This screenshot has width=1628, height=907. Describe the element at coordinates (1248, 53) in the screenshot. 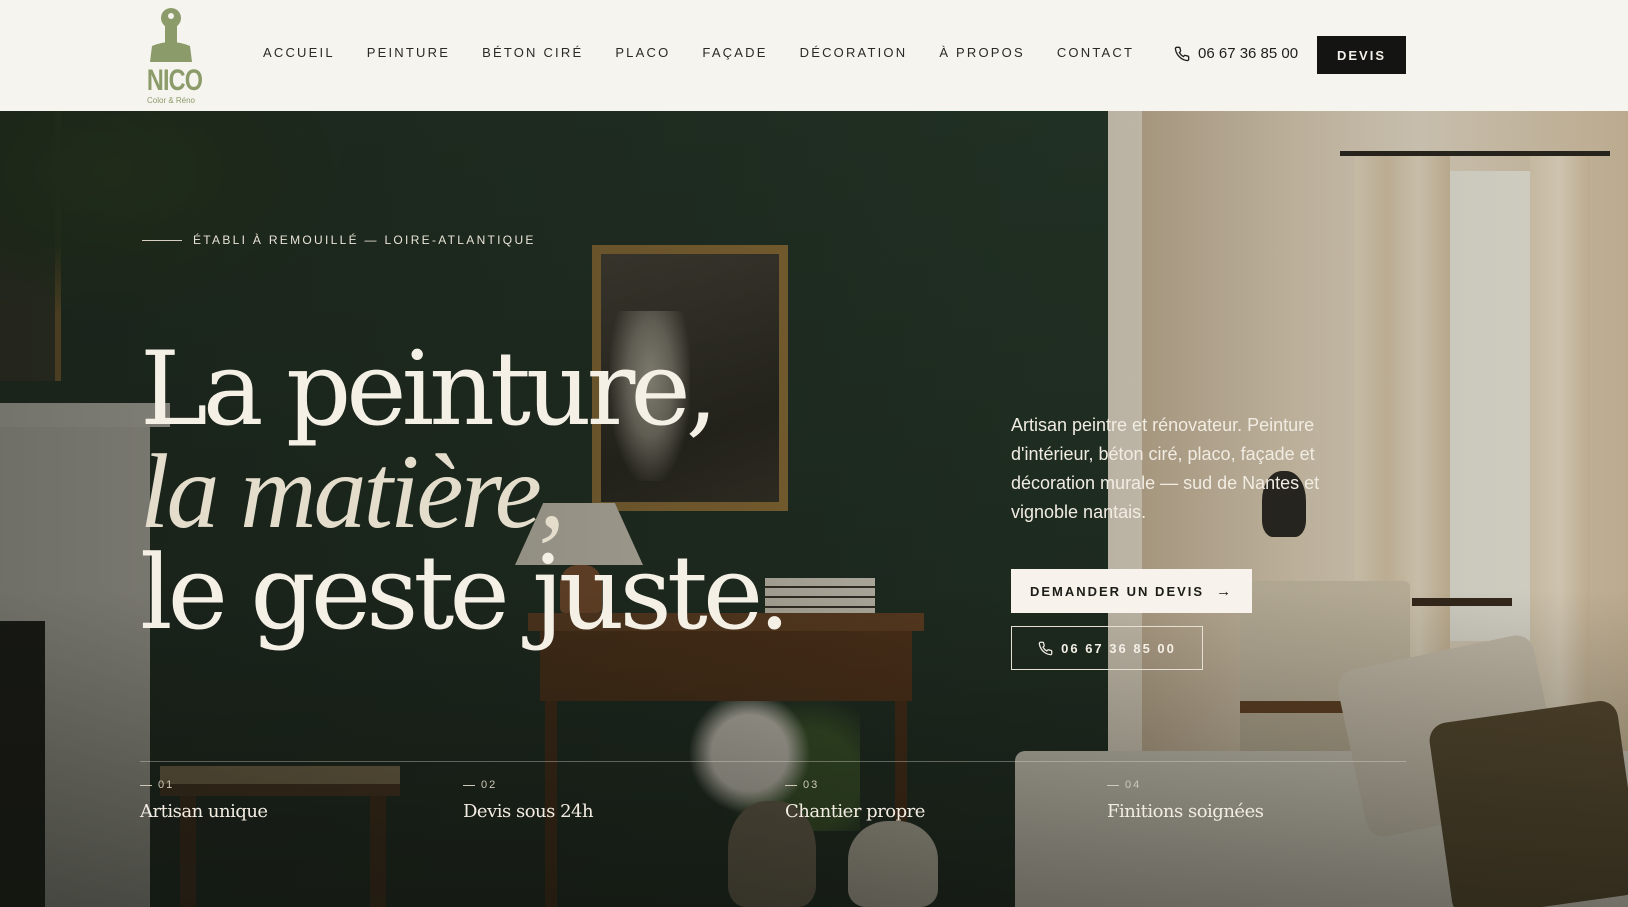

I see `header-phone-number: 06 67 36 85 00` at that location.